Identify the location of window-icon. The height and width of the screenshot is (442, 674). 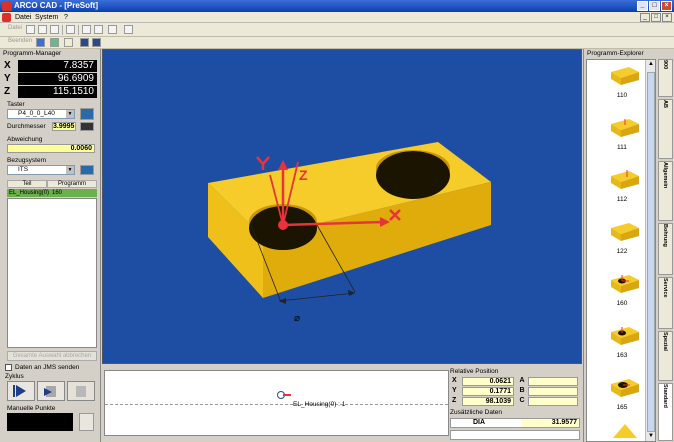
(40, 42).